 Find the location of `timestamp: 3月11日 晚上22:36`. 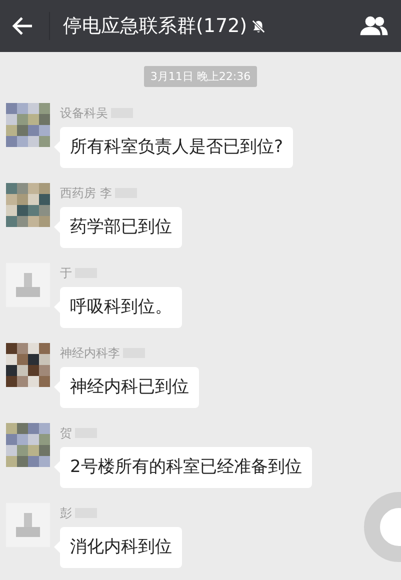

timestamp: 3月11日 晚上22:36 is located at coordinates (200, 76).